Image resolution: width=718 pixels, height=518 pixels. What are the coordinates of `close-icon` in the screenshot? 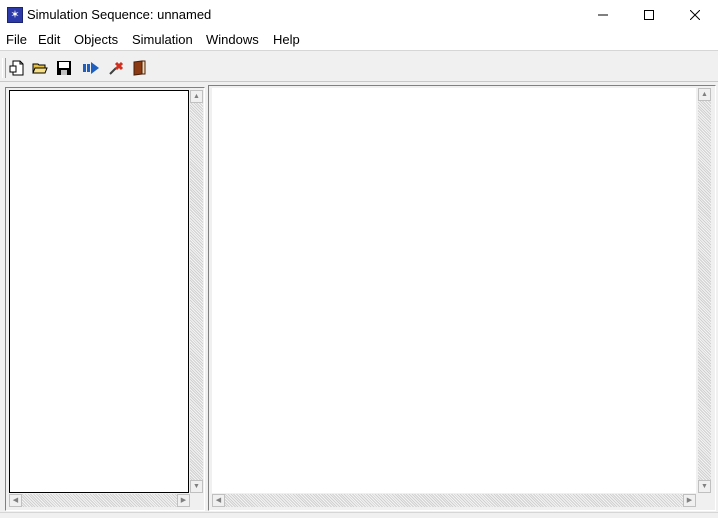 It's located at (695, 15).